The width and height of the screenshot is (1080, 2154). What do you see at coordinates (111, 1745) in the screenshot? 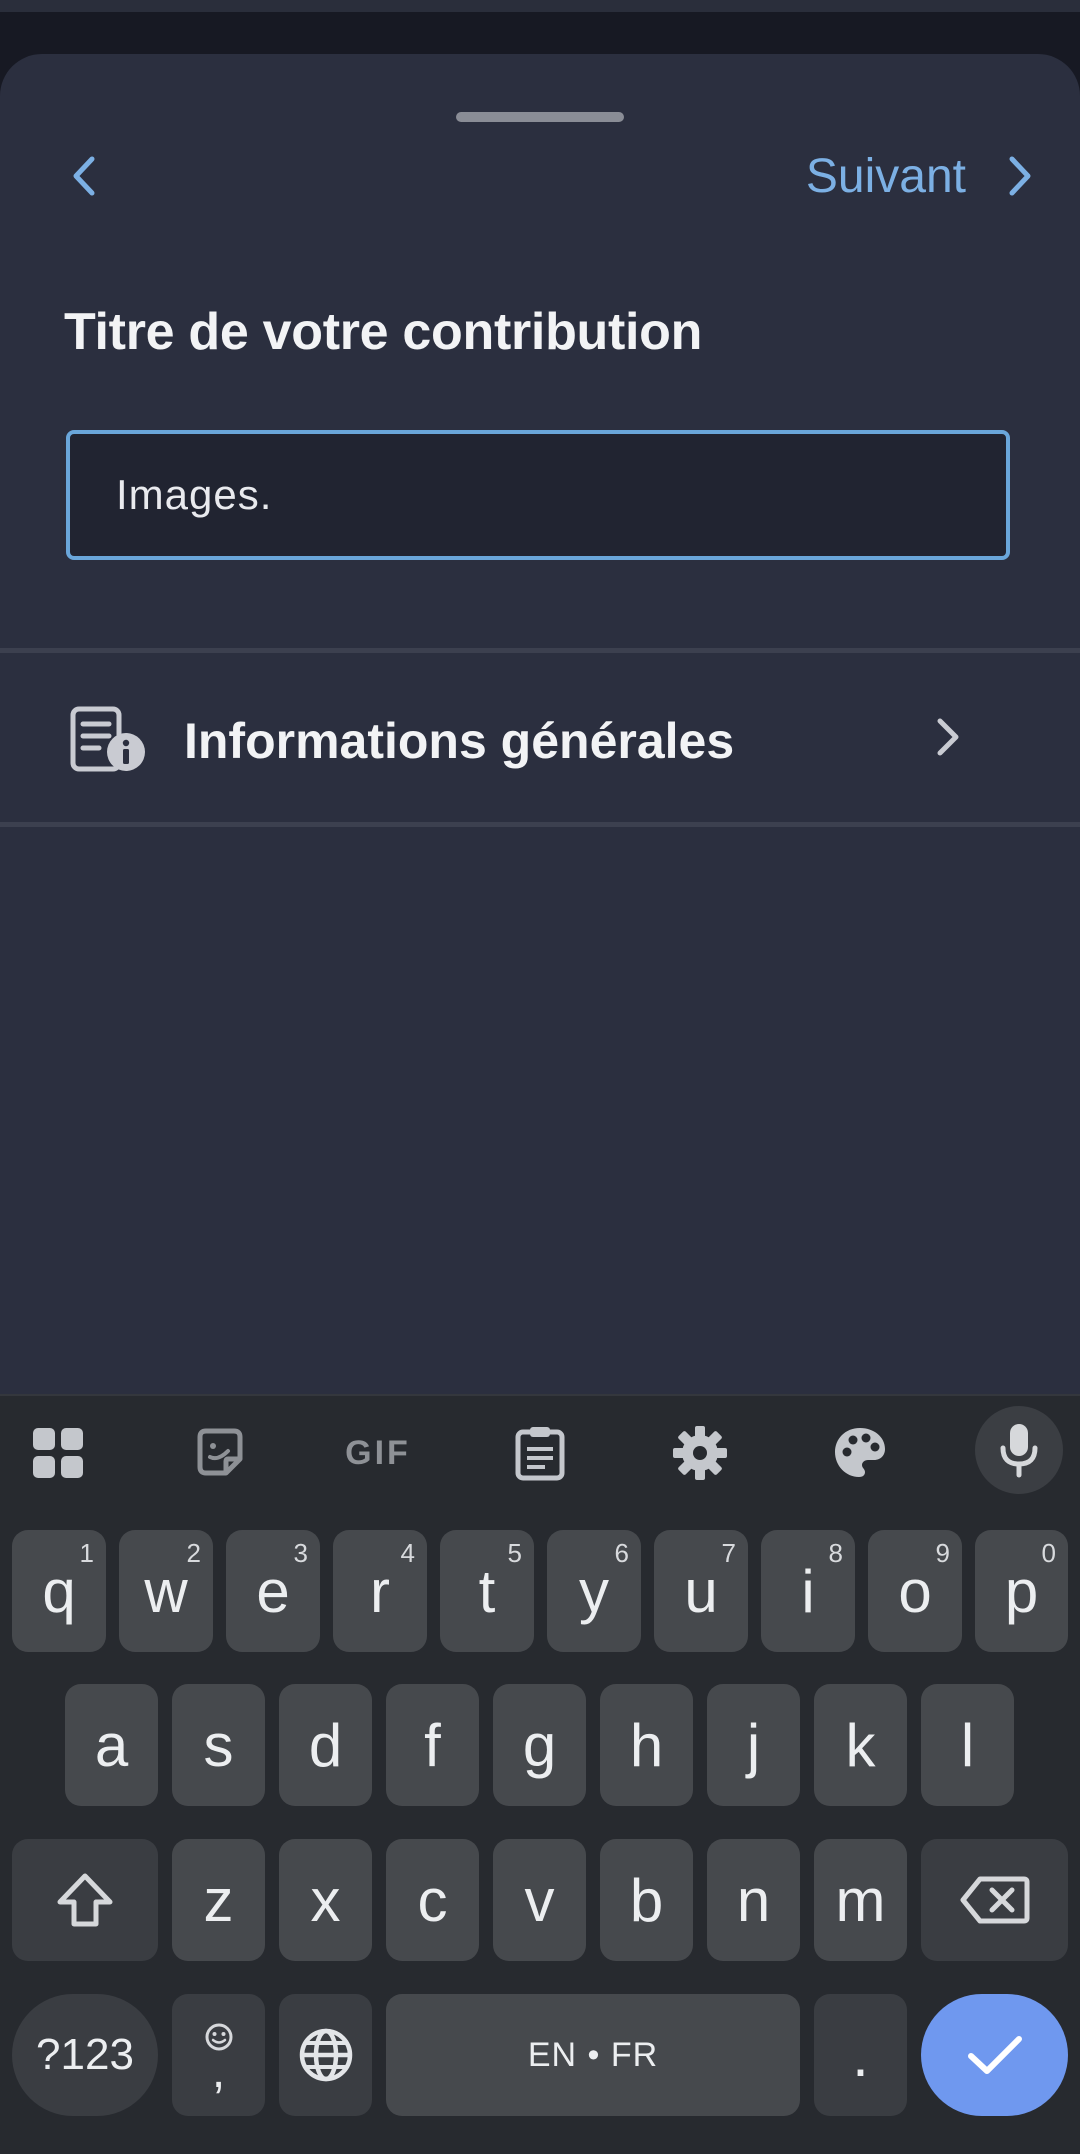
I see `key-a: a` at bounding box center [111, 1745].